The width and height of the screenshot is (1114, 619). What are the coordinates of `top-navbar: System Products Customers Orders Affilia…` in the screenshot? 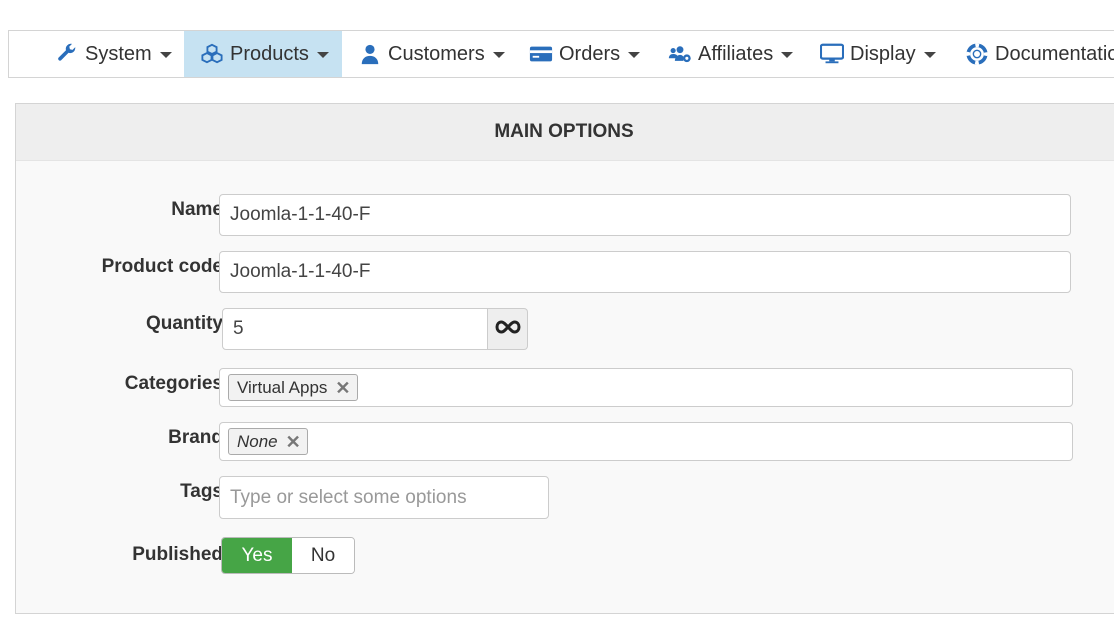 It's located at (561, 54).